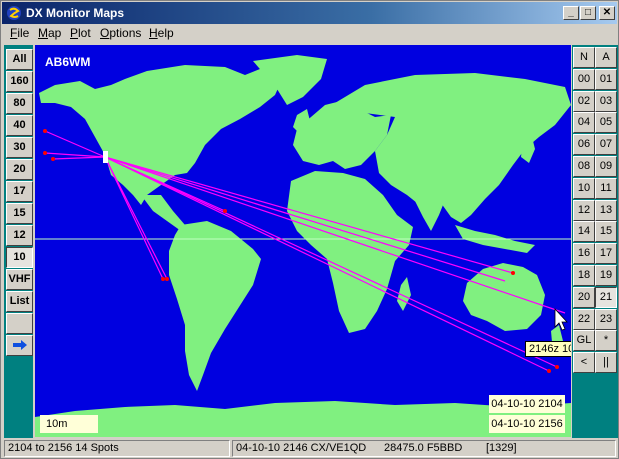  What do you see at coordinates (584, 57) in the screenshot?
I see `hour-button-n: N` at bounding box center [584, 57].